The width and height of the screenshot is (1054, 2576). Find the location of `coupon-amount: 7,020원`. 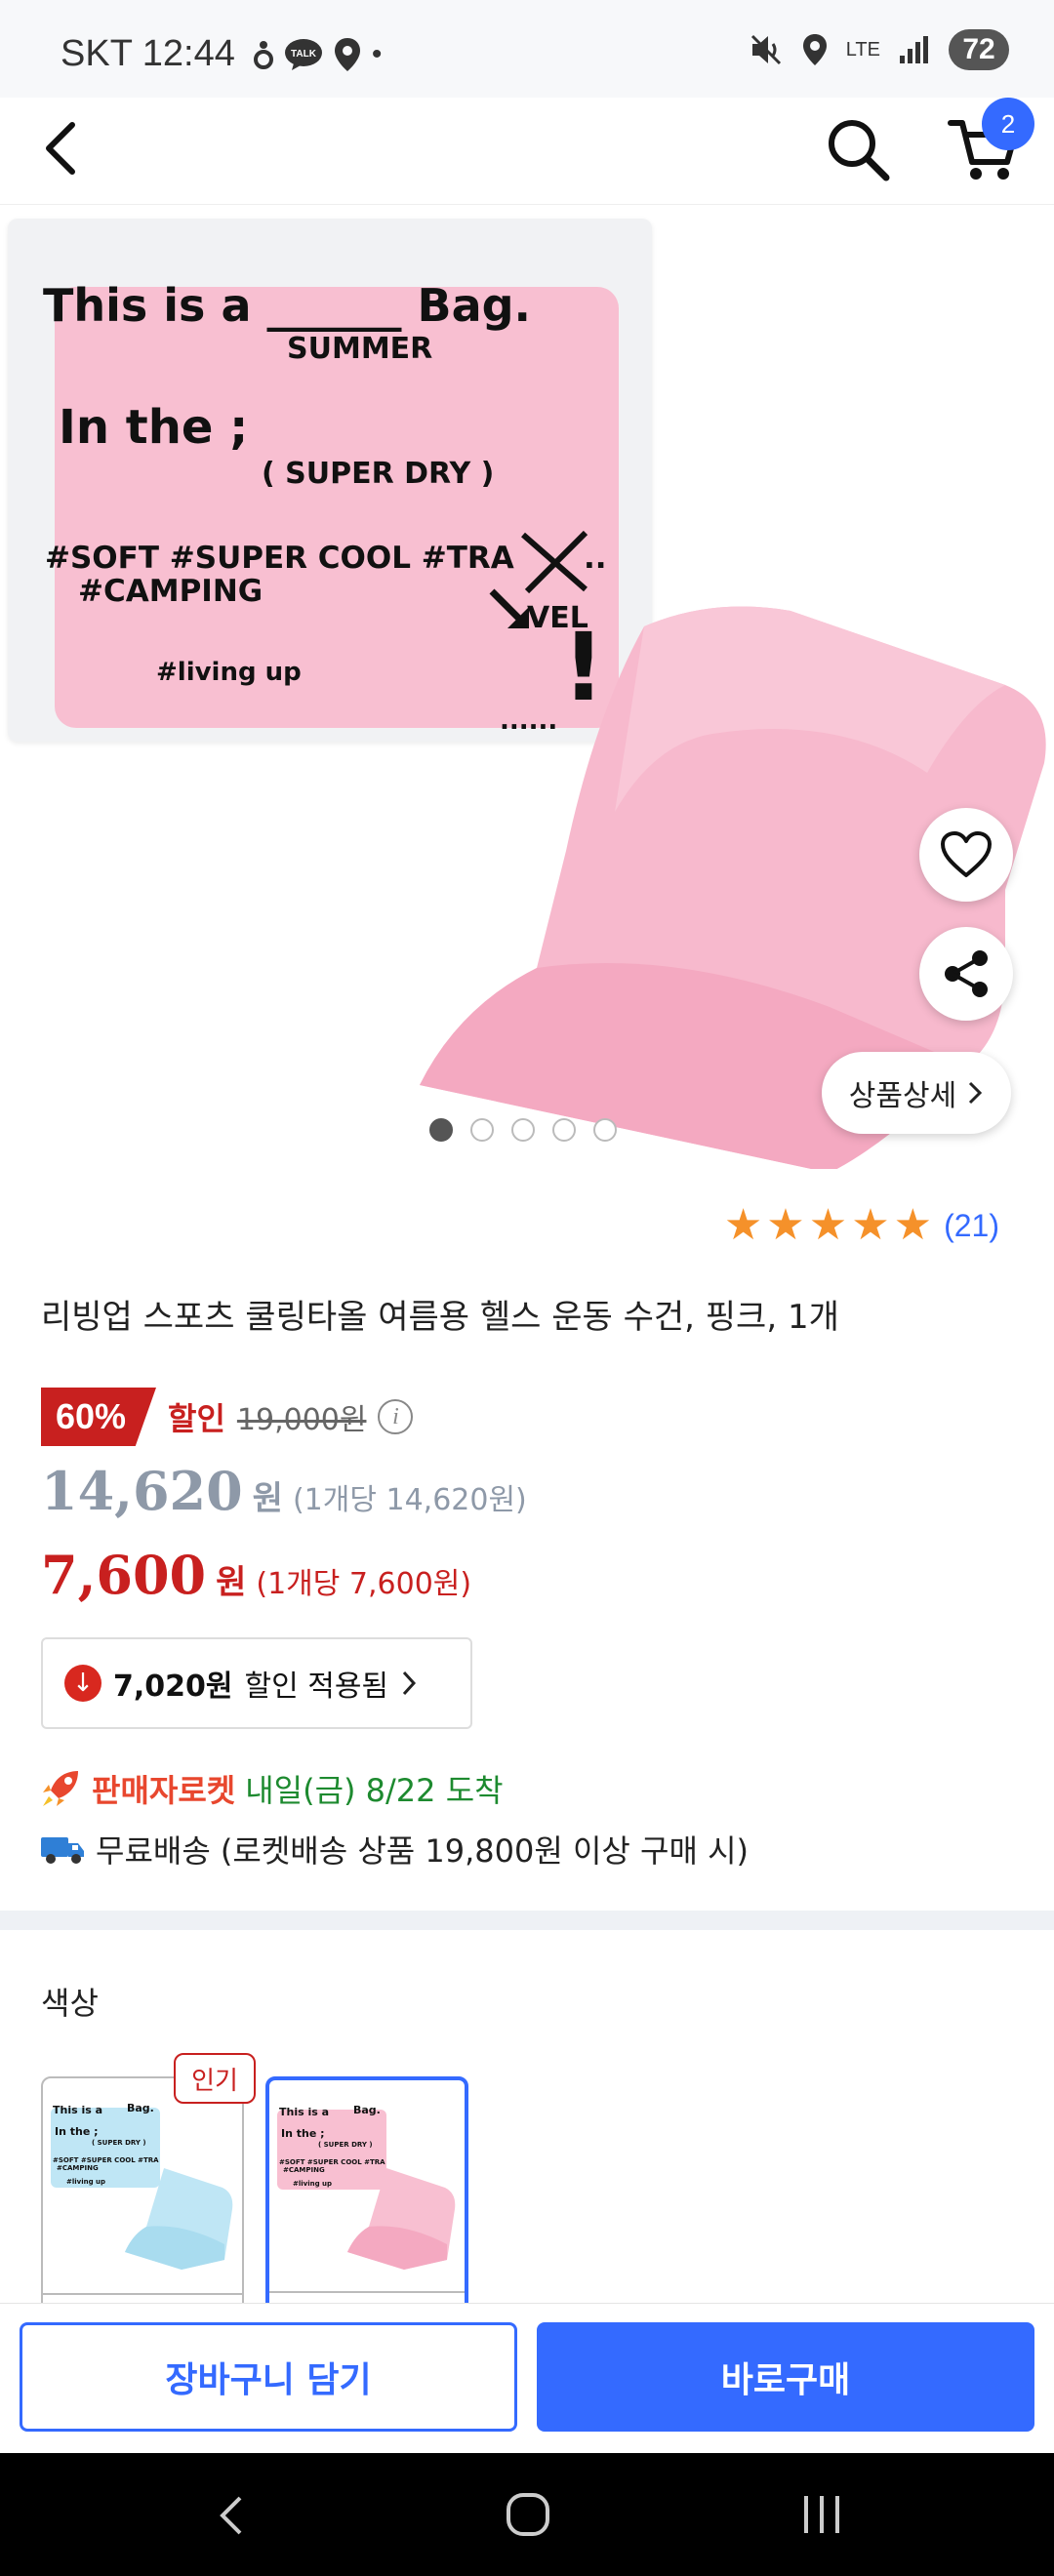

coupon-amount: 7,020원 is located at coordinates (173, 1687).